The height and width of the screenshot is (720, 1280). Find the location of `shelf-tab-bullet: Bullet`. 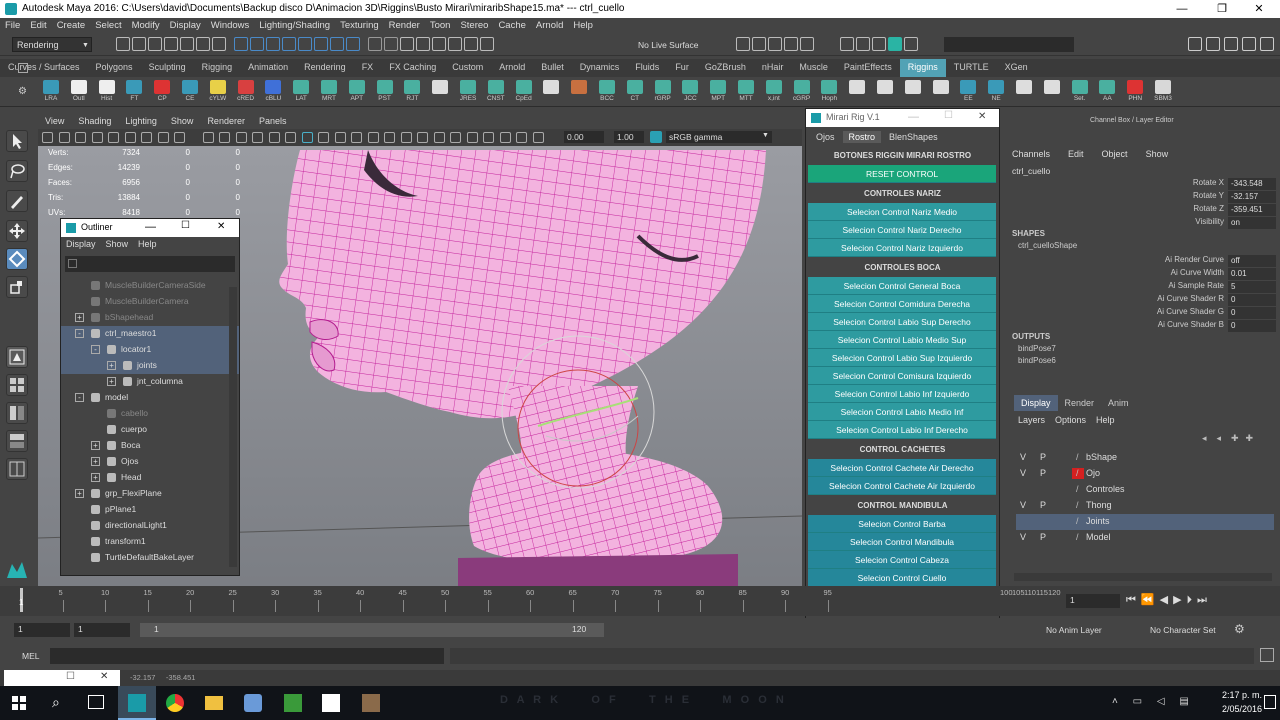

shelf-tab-bullet: Bullet is located at coordinates (552, 68).